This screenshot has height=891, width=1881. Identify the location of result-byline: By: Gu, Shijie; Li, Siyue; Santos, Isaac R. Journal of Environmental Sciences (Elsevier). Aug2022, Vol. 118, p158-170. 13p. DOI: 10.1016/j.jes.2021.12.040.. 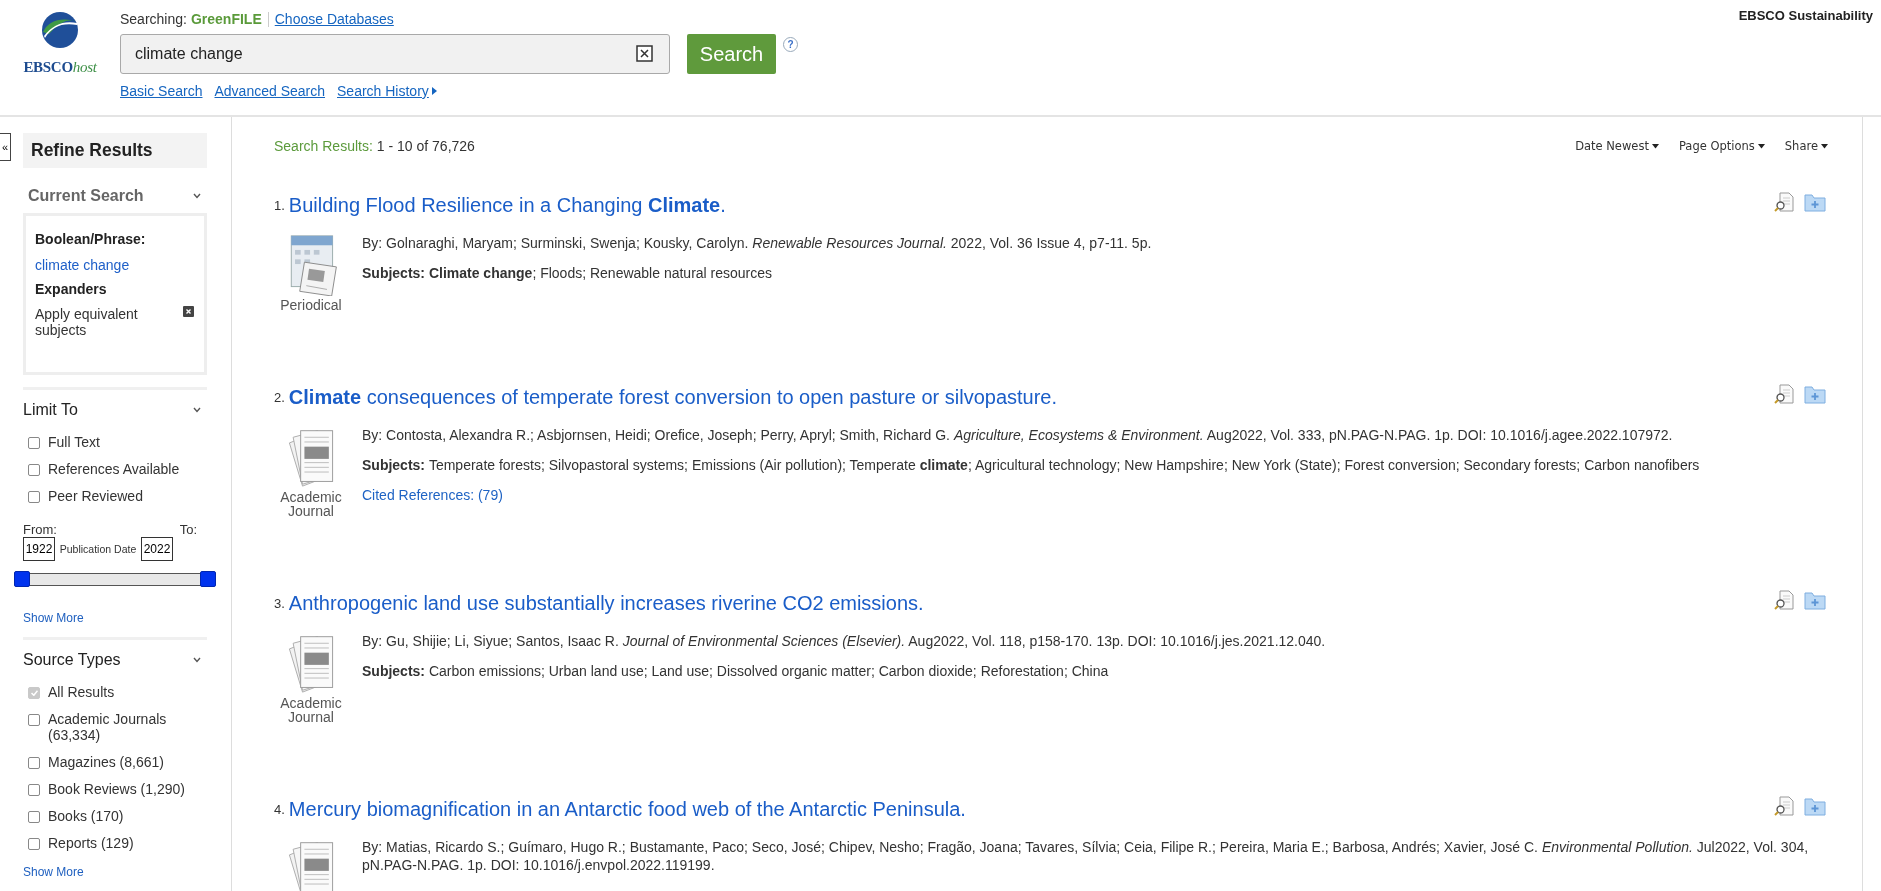
(844, 641).